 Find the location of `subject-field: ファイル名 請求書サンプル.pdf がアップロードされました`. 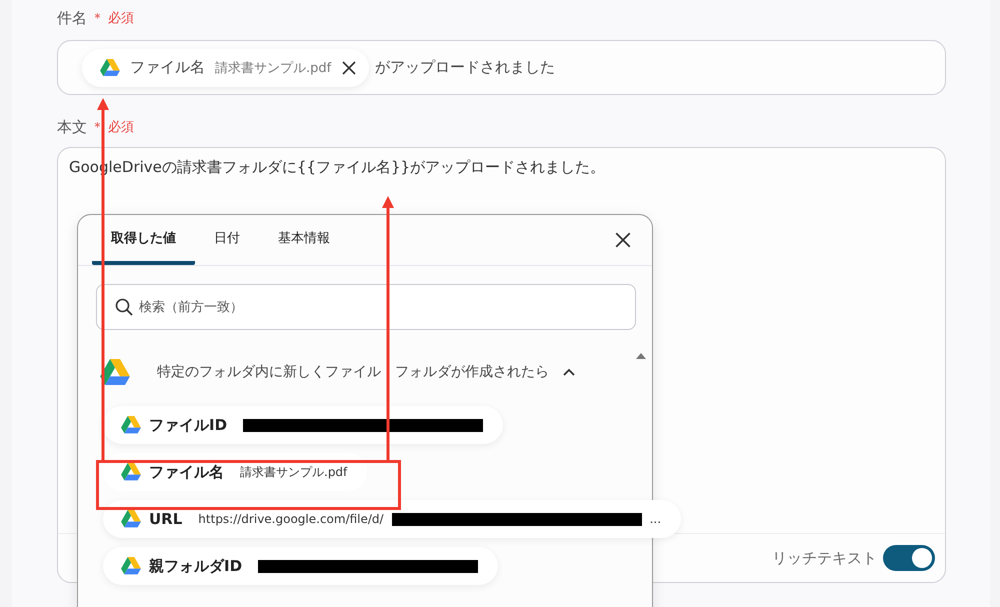

subject-field: ファイル名 請求書サンプル.pdf がアップロードされました is located at coordinates (501, 67).